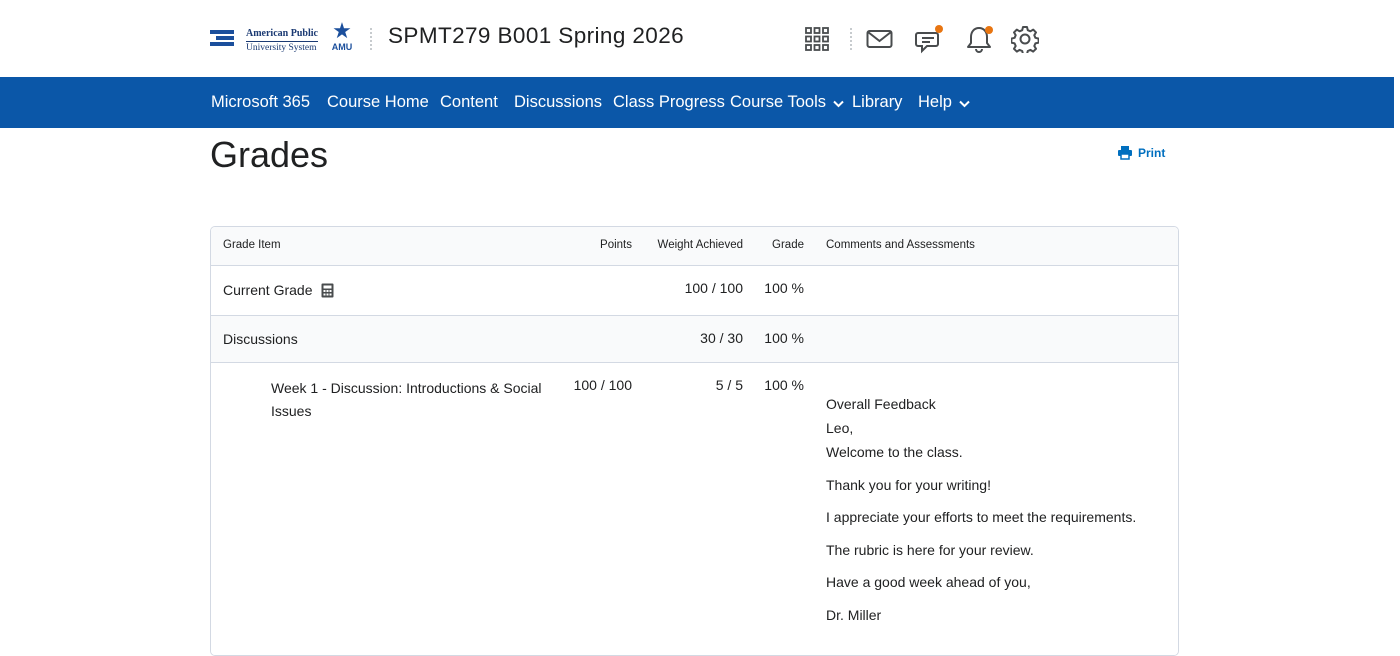  What do you see at coordinates (989, 30) in the screenshot?
I see `bell-notification-dot` at bounding box center [989, 30].